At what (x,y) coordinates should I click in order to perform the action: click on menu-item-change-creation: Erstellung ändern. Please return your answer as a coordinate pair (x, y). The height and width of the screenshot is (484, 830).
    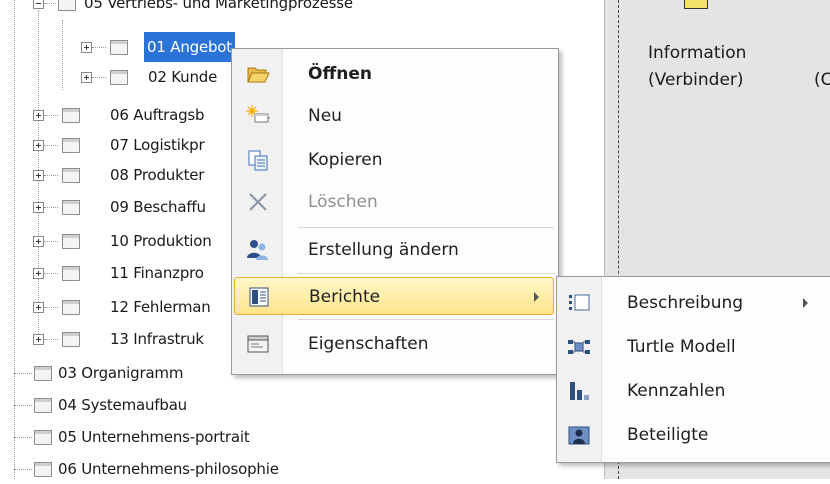
    Looking at the image, I should click on (394, 250).